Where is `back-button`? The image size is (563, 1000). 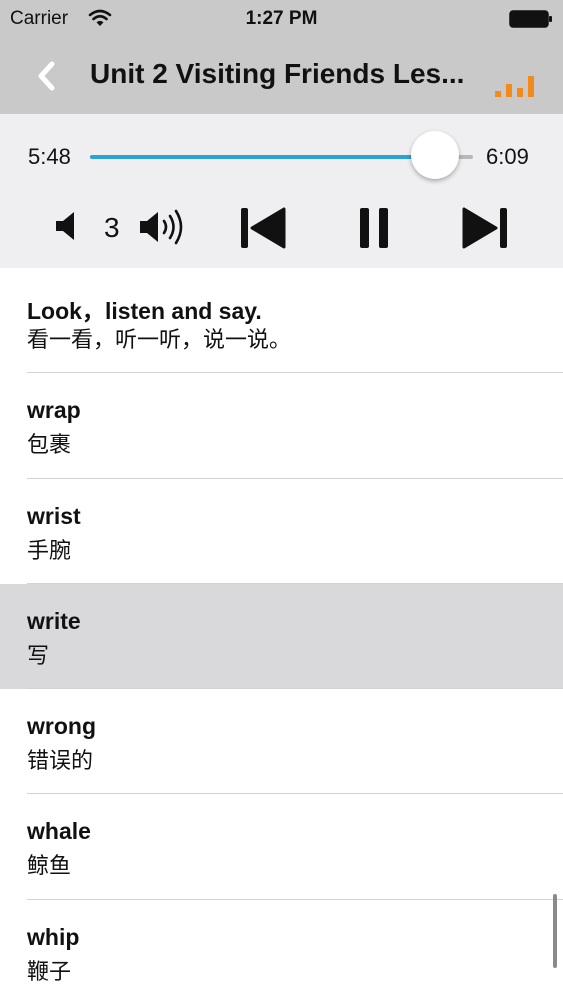
back-button is located at coordinates (48, 76).